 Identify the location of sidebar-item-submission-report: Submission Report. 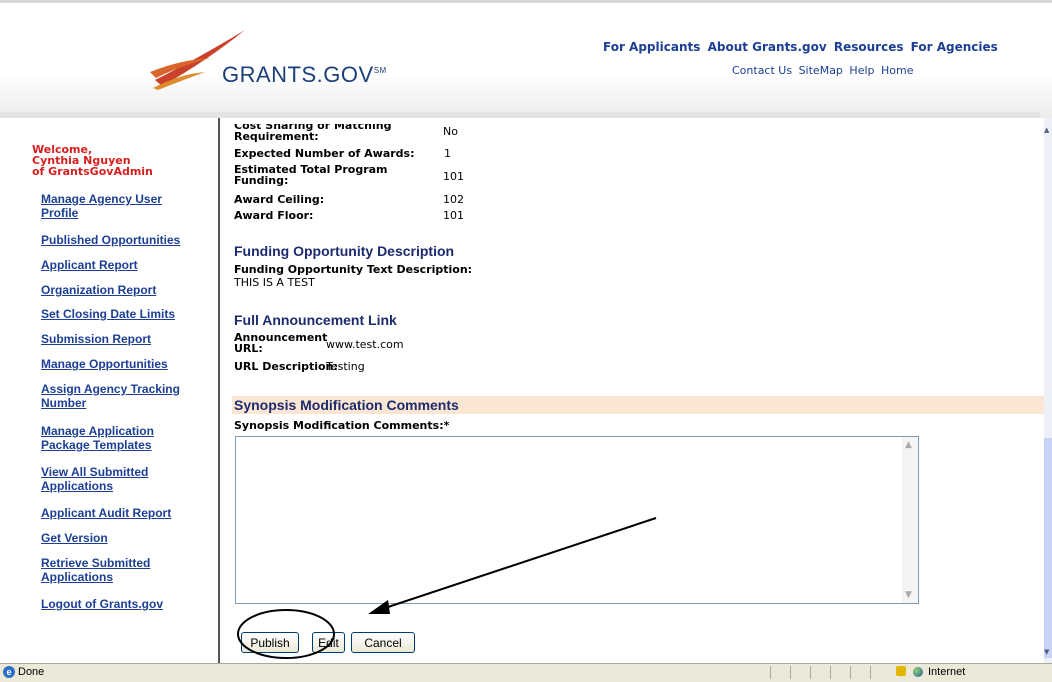
(121, 339).